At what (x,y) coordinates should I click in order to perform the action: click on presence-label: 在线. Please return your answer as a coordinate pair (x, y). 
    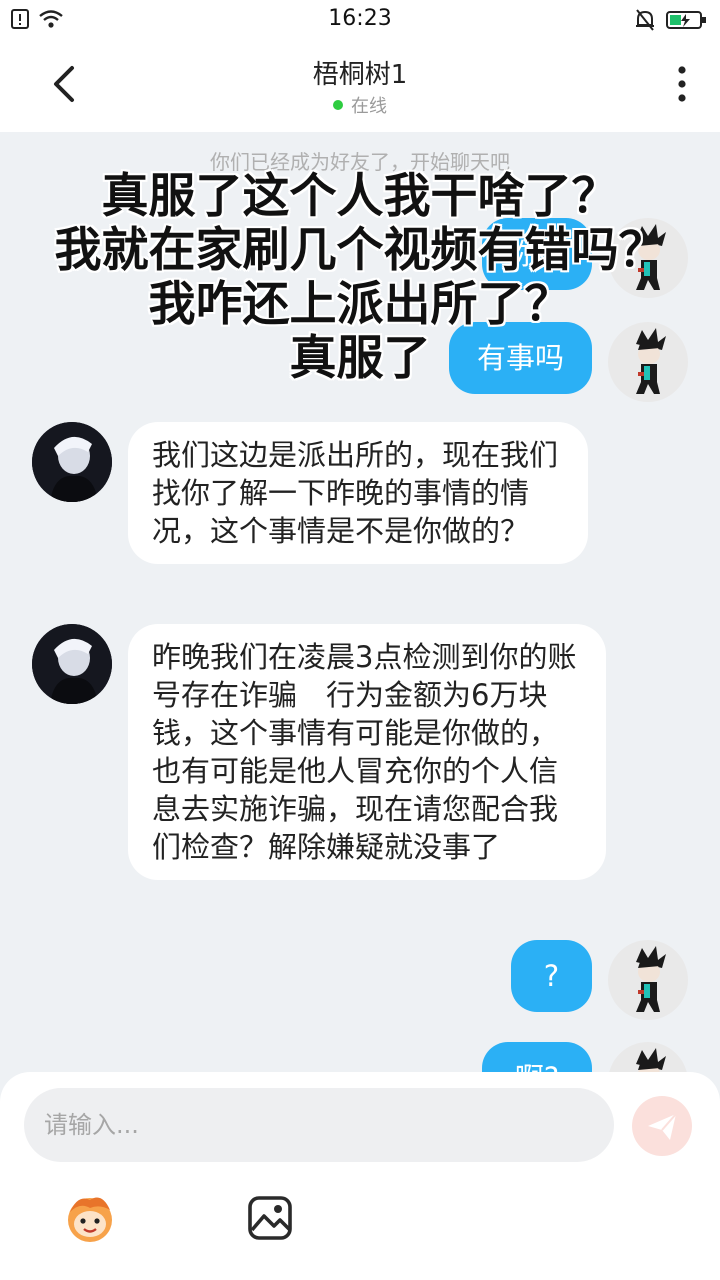
    Looking at the image, I should click on (369, 106).